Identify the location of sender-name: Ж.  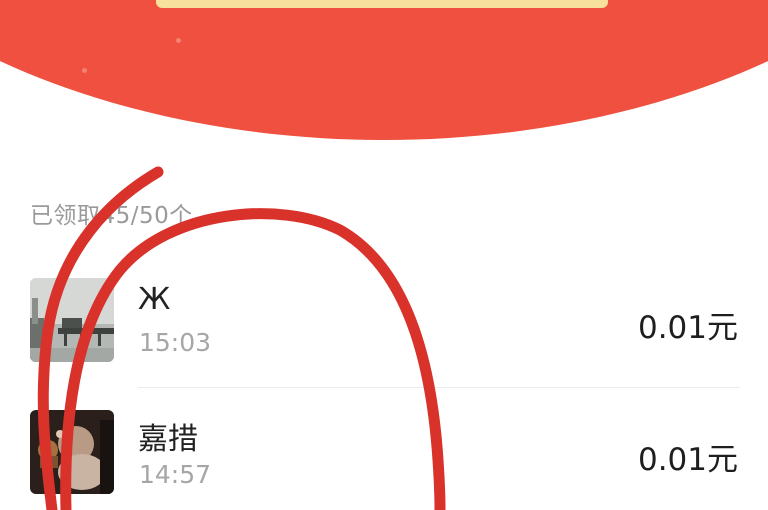
(154, 299).